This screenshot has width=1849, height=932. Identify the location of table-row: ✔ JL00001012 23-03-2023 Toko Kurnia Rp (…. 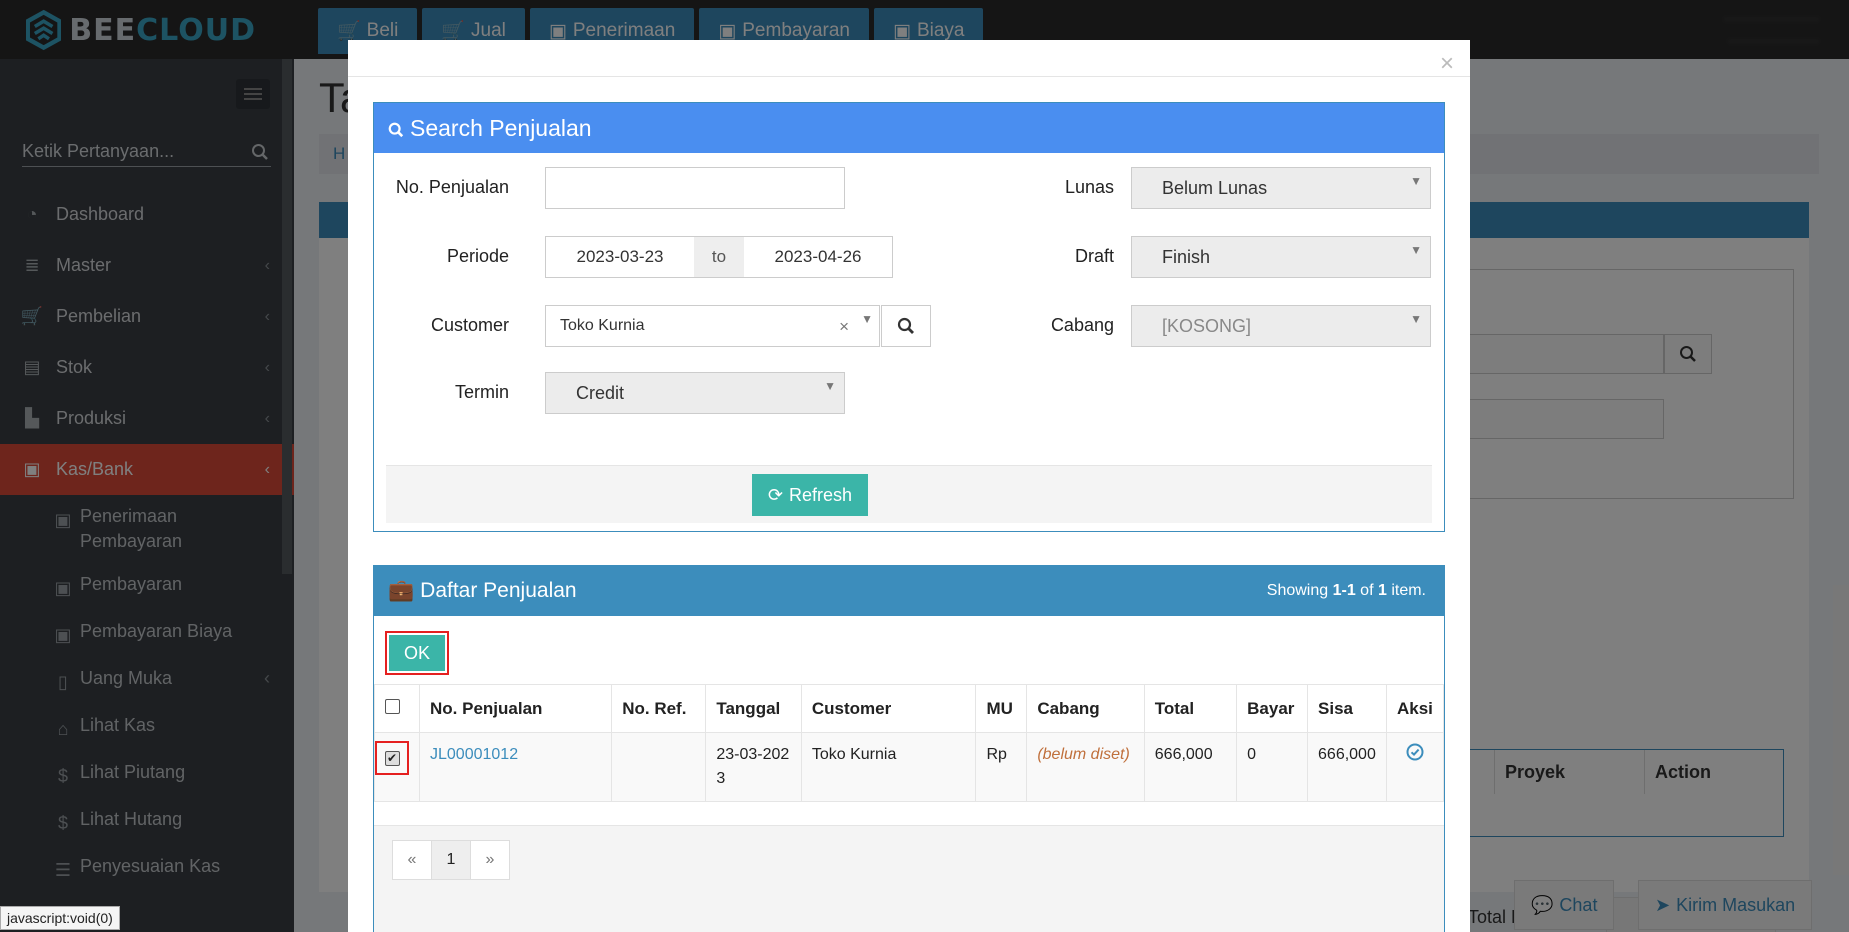
(909, 767).